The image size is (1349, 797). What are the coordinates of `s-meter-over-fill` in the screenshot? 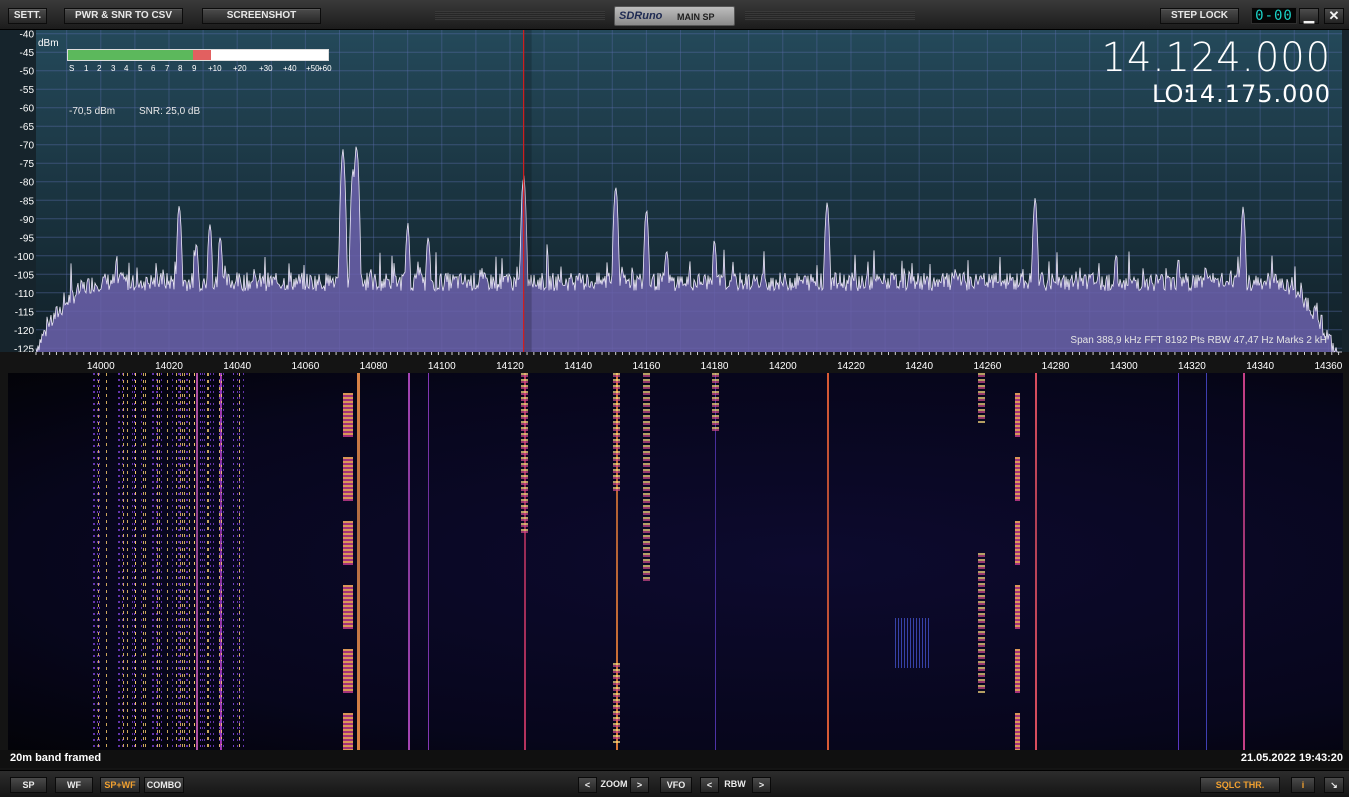 It's located at (202, 55).